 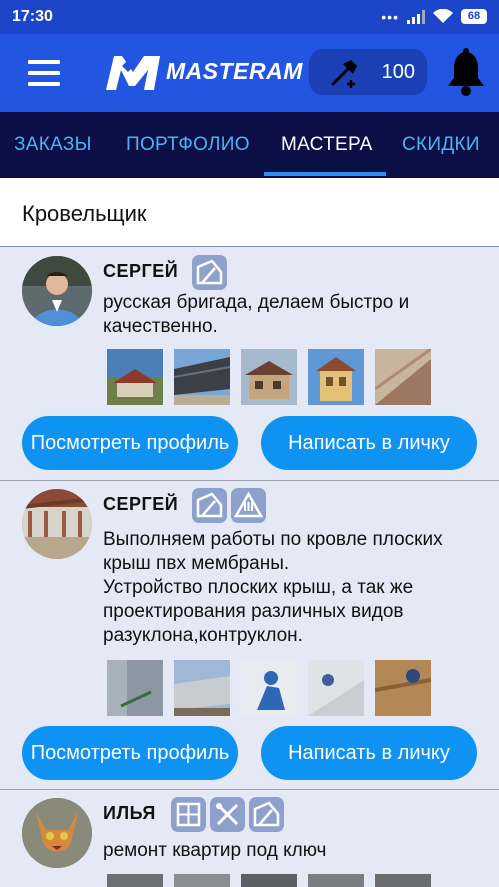 I want to click on tools-icon, so click(x=227, y=814).